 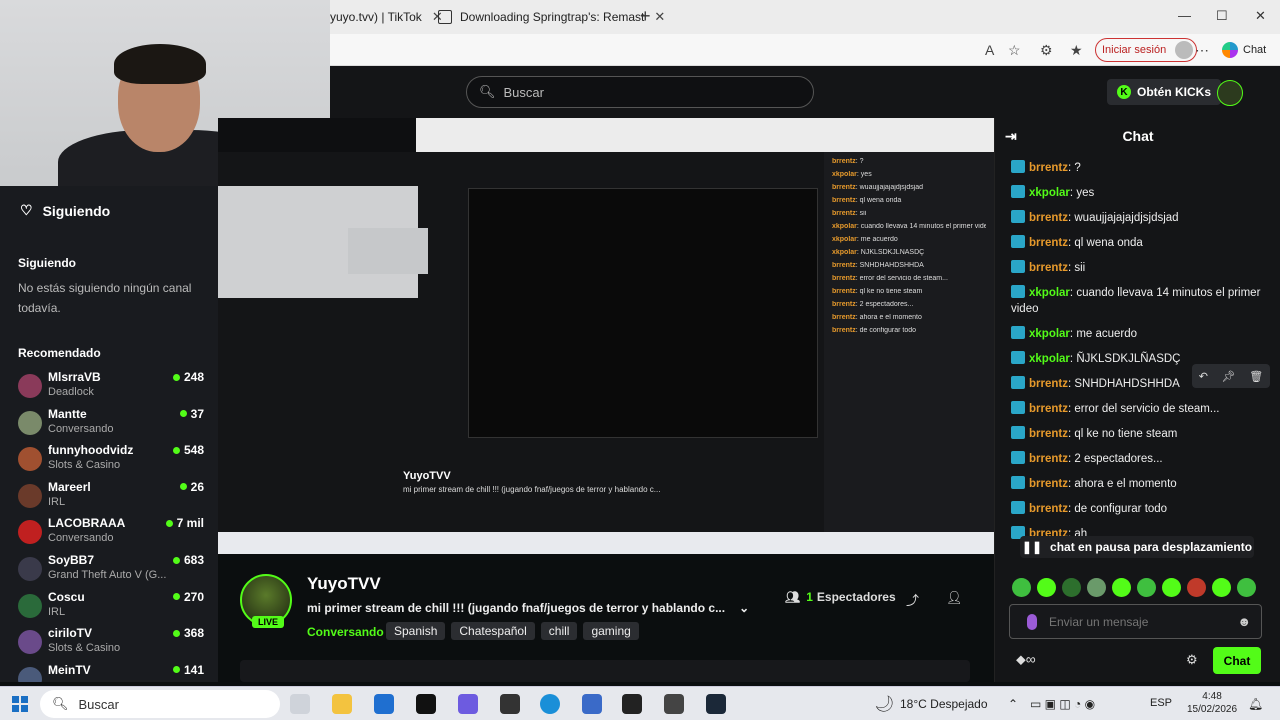 I want to click on tiktok-icon, so click(x=426, y=704).